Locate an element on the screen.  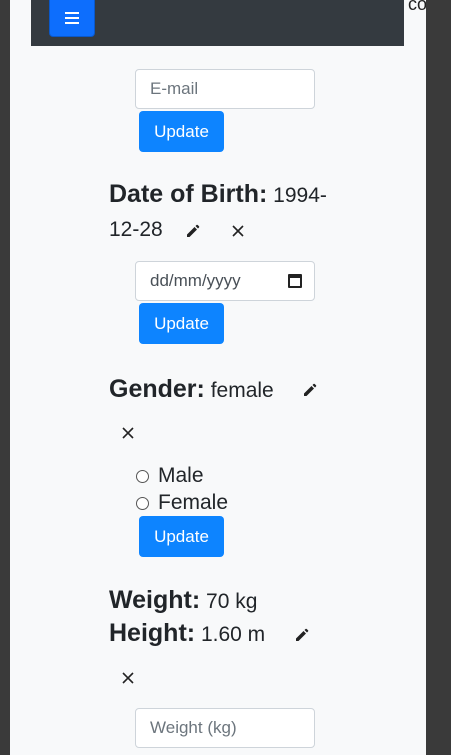
navbar is located at coordinates (217, 23).